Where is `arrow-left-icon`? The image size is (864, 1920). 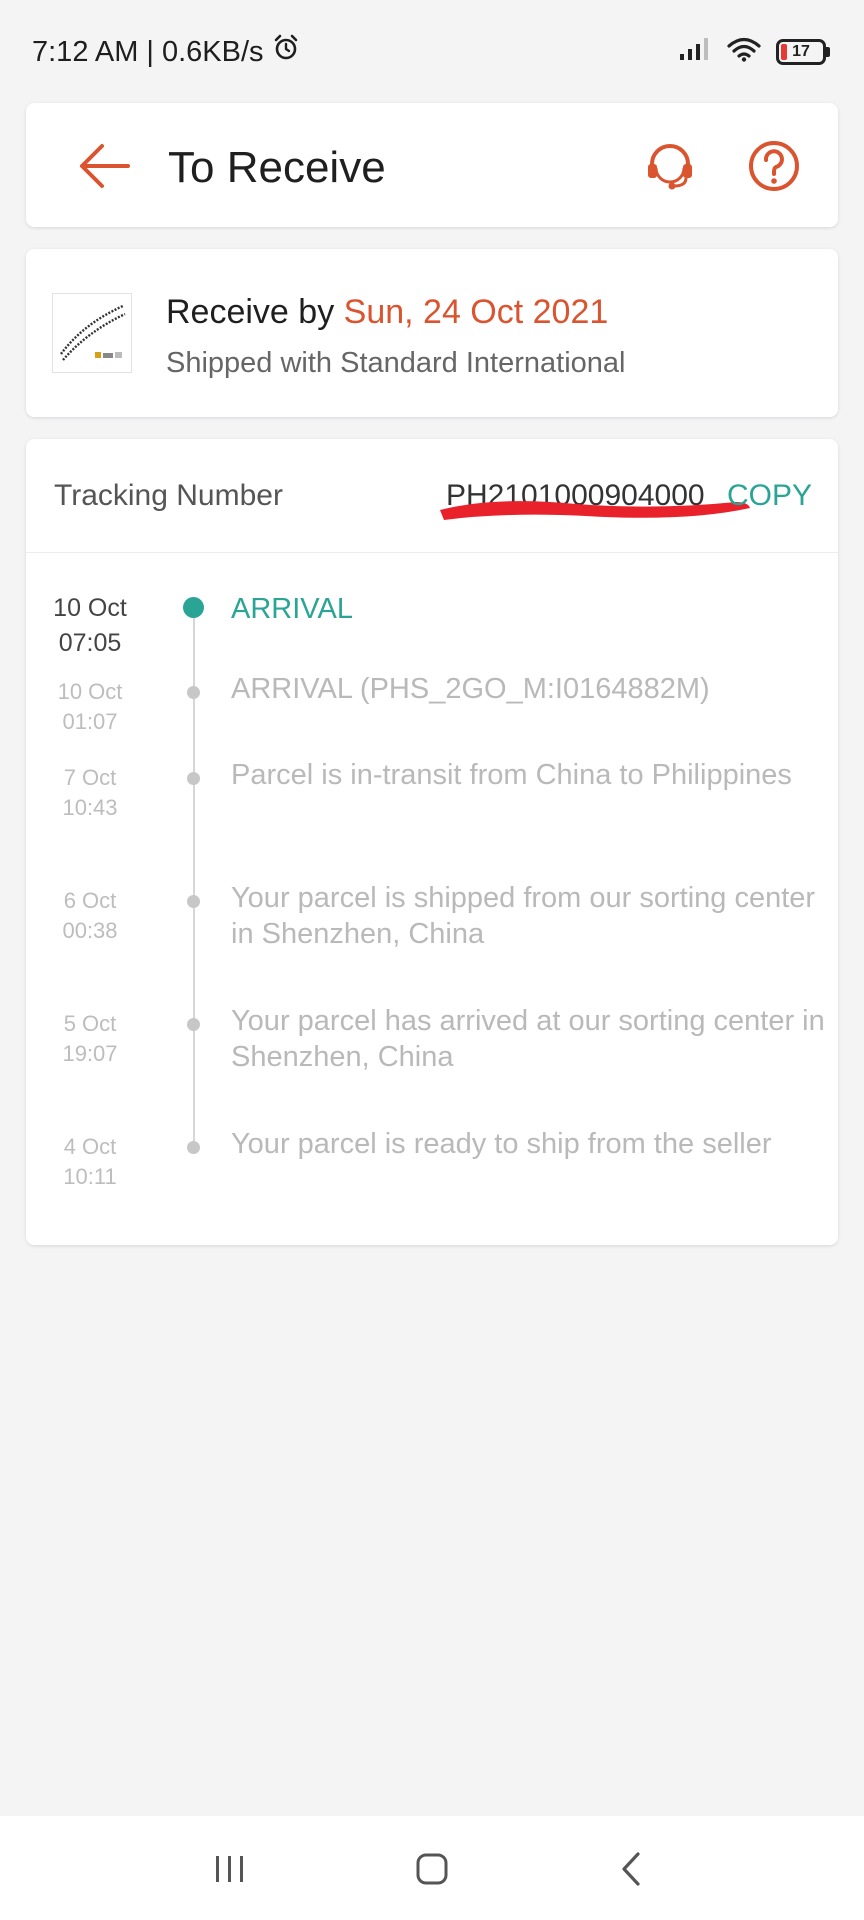
arrow-left-icon is located at coordinates (105, 166).